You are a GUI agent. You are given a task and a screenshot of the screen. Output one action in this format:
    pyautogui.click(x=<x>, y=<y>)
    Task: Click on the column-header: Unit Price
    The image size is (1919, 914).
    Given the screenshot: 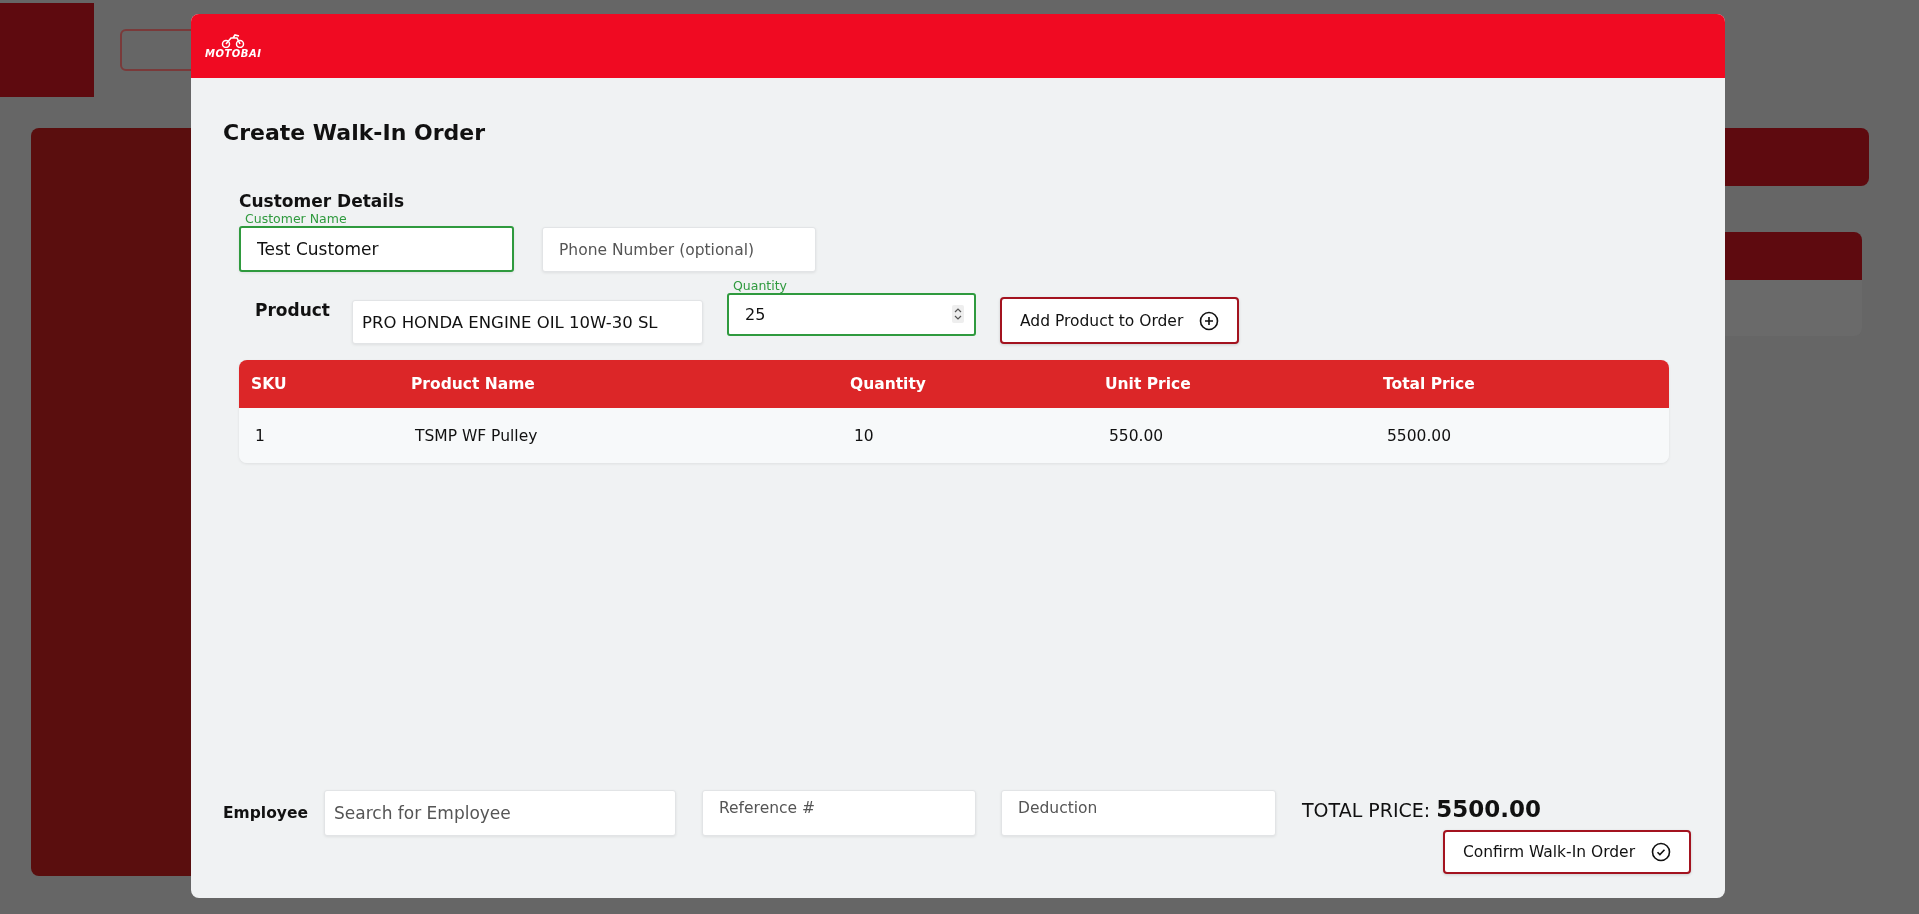 What is the action you would take?
    pyautogui.click(x=1148, y=384)
    